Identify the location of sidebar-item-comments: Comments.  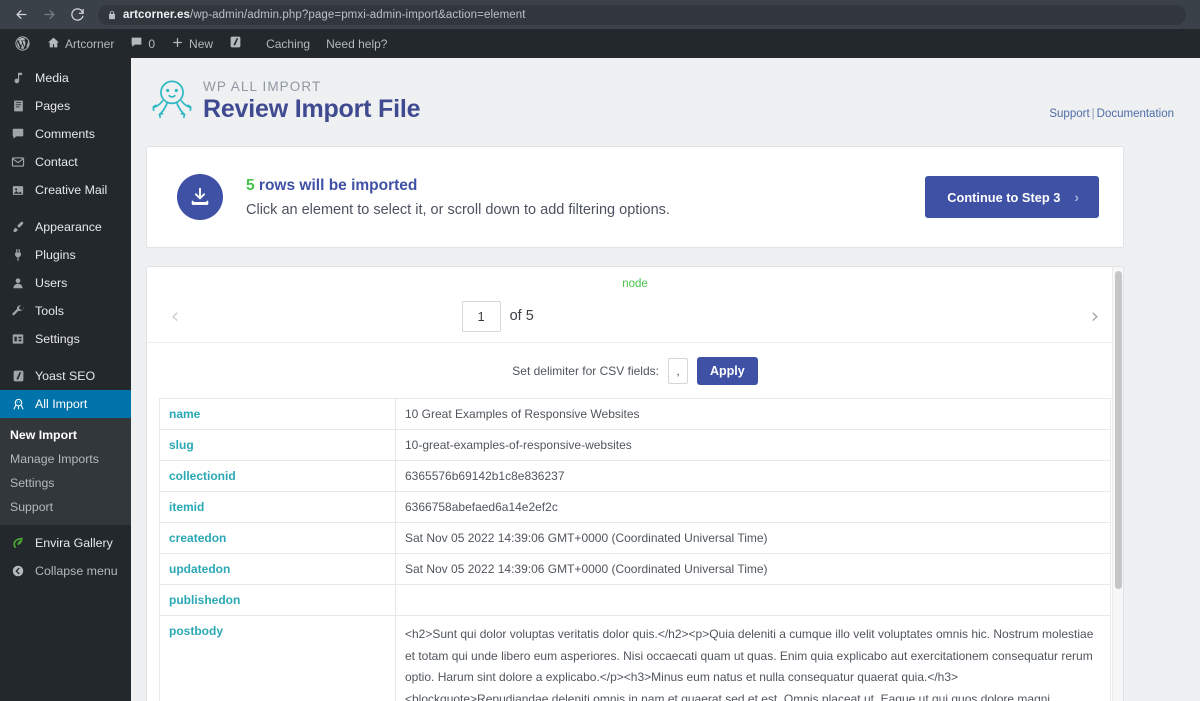
(65, 134).